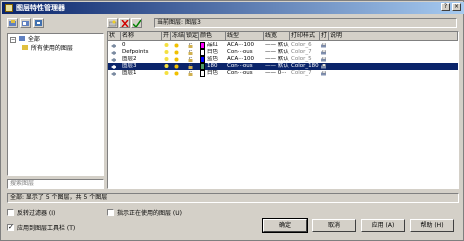  I want to click on layer-plot-style: Color_5, so click(305, 59).